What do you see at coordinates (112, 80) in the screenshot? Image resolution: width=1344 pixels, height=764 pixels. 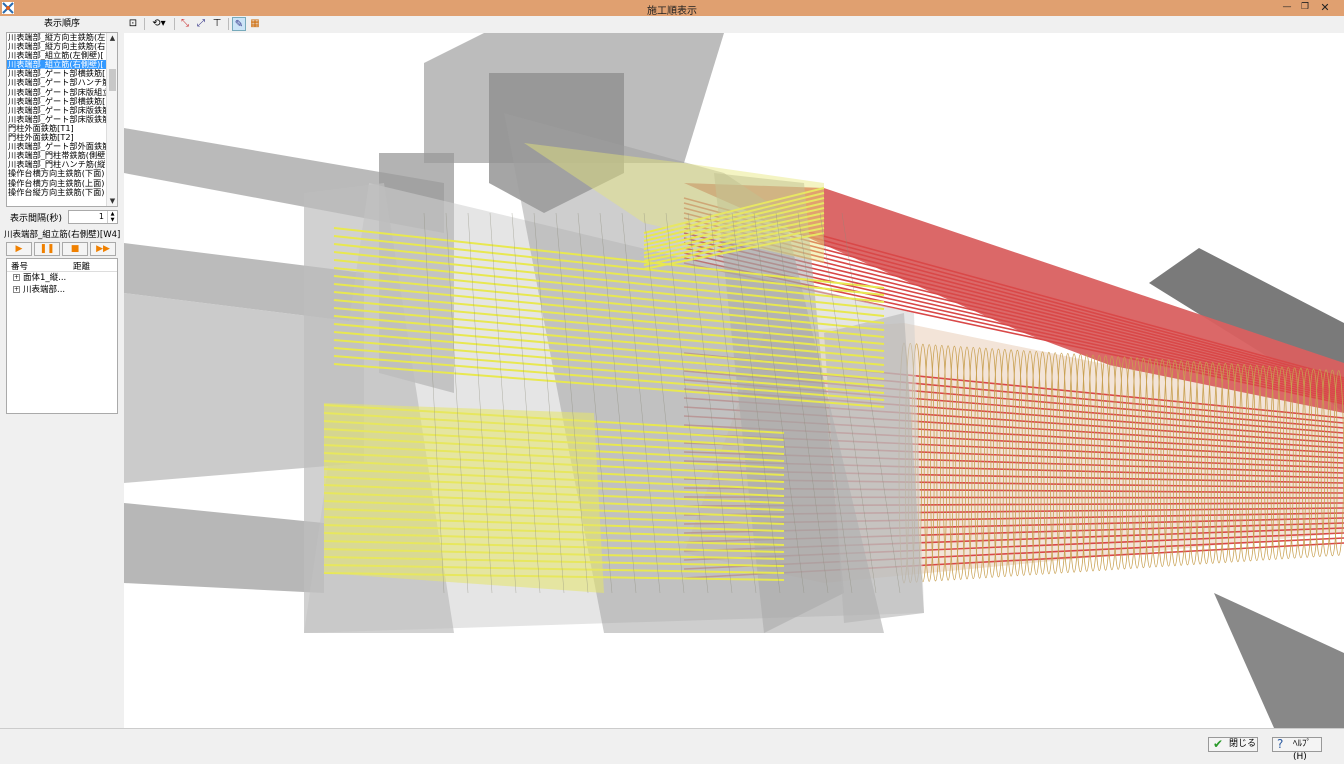 I see `scroll-thumb` at bounding box center [112, 80].